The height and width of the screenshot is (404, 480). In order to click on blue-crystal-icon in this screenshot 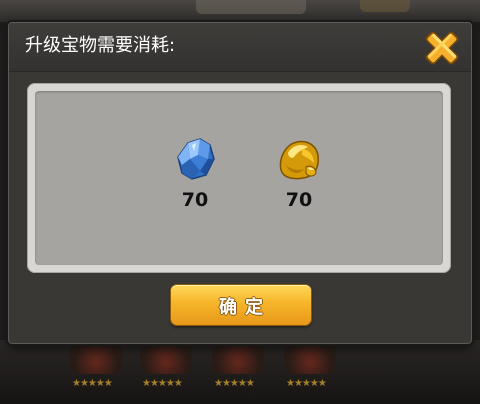, I will do `click(196, 159)`.